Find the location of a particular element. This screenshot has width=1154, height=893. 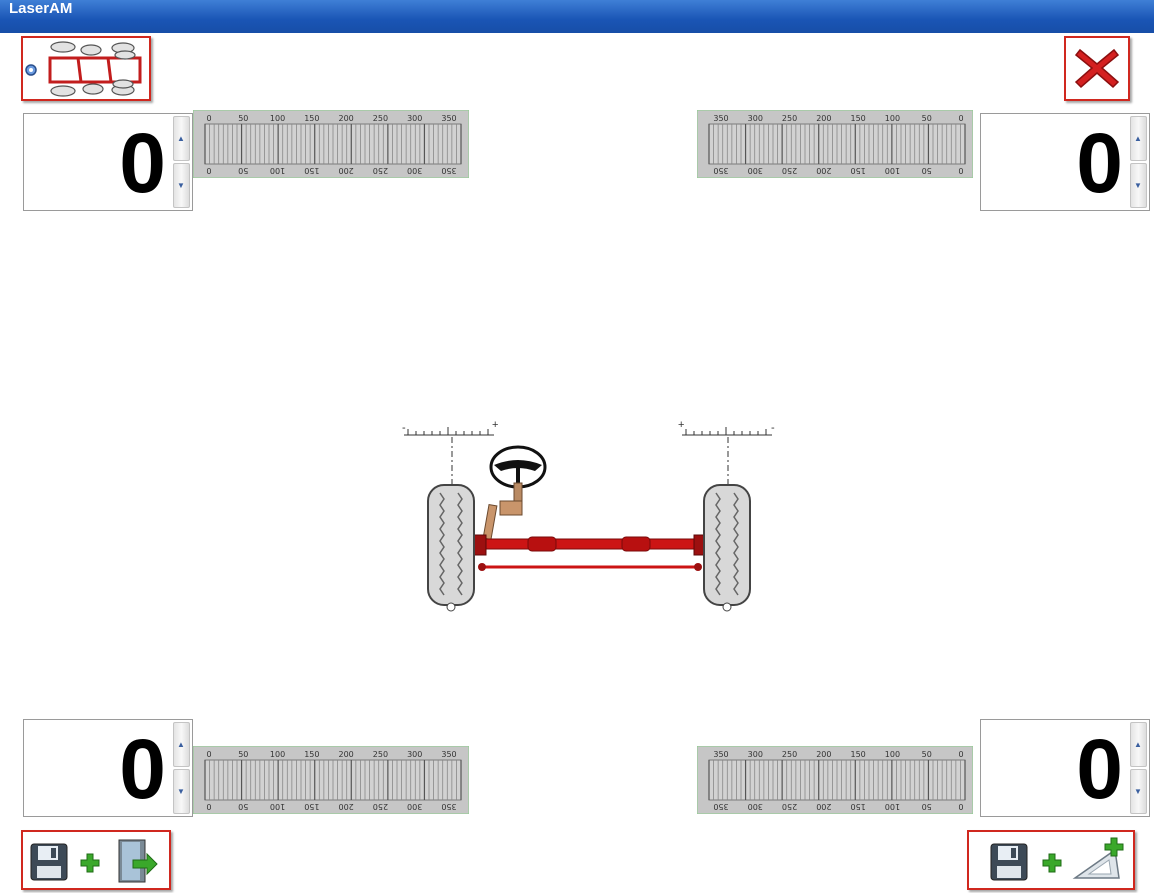

triangle-ruler-icon is located at coordinates (1098, 858).